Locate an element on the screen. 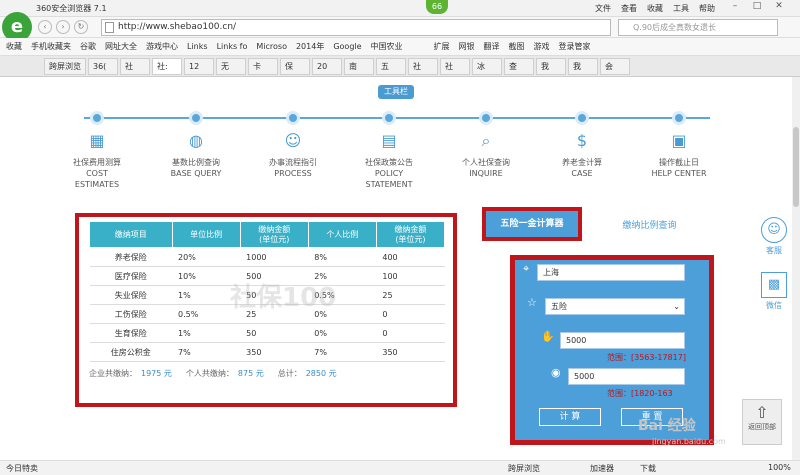 The image size is (800, 475). nav-item-policy: ▤ 社保政策公告 POLICY STATEMENT is located at coordinates (389, 159).